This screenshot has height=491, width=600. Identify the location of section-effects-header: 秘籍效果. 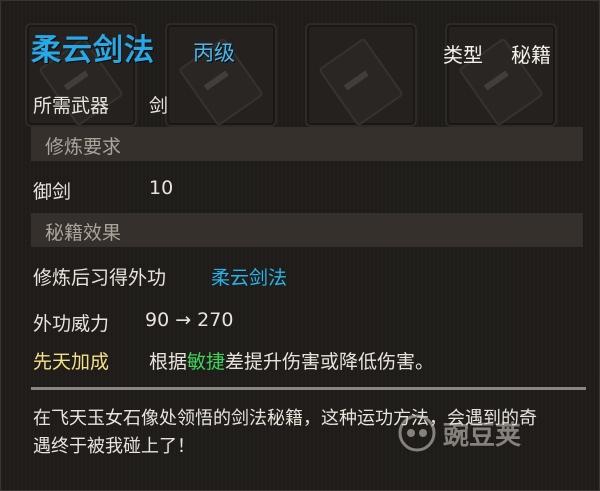
(307, 230).